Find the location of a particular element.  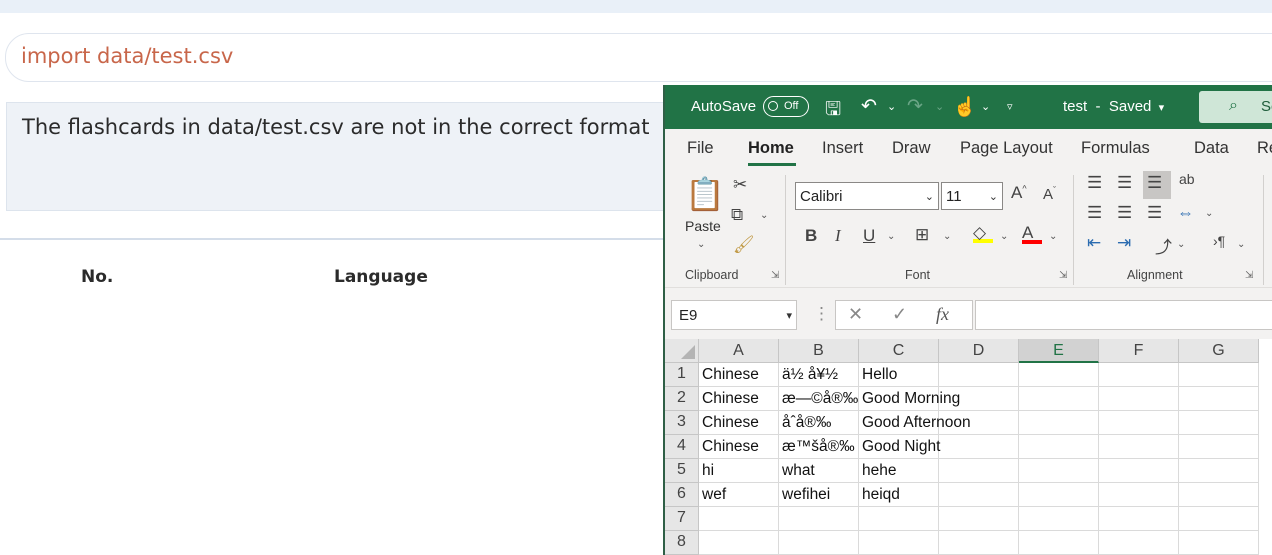

enter-icon: ✓ is located at coordinates (899, 314).